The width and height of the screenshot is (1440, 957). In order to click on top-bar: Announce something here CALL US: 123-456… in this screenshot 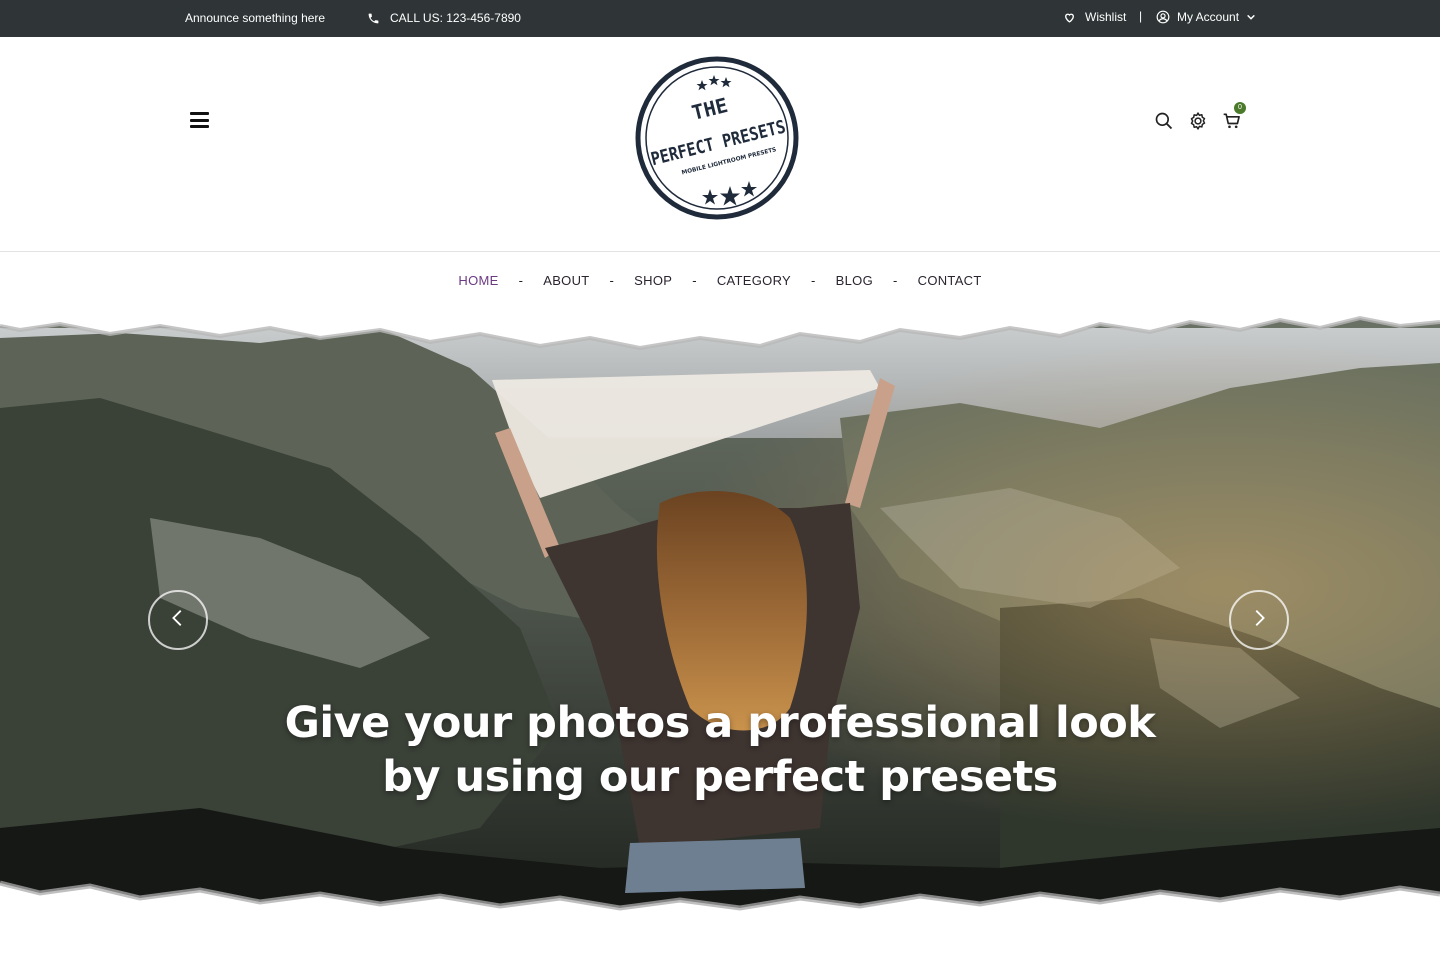, I will do `click(720, 18)`.